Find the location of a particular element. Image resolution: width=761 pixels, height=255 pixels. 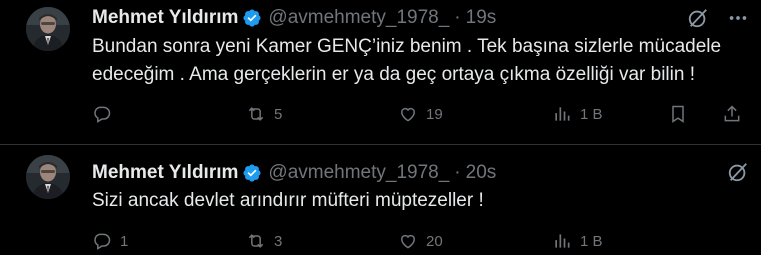

like-count: 20 is located at coordinates (434, 241).